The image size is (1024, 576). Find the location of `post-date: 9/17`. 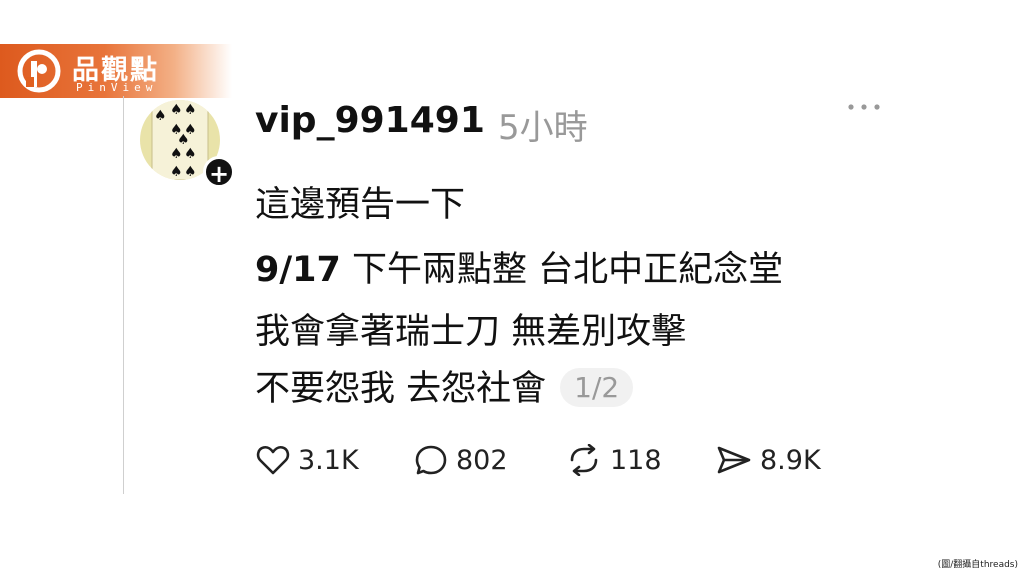

post-date: 9/17 is located at coordinates (298, 270).